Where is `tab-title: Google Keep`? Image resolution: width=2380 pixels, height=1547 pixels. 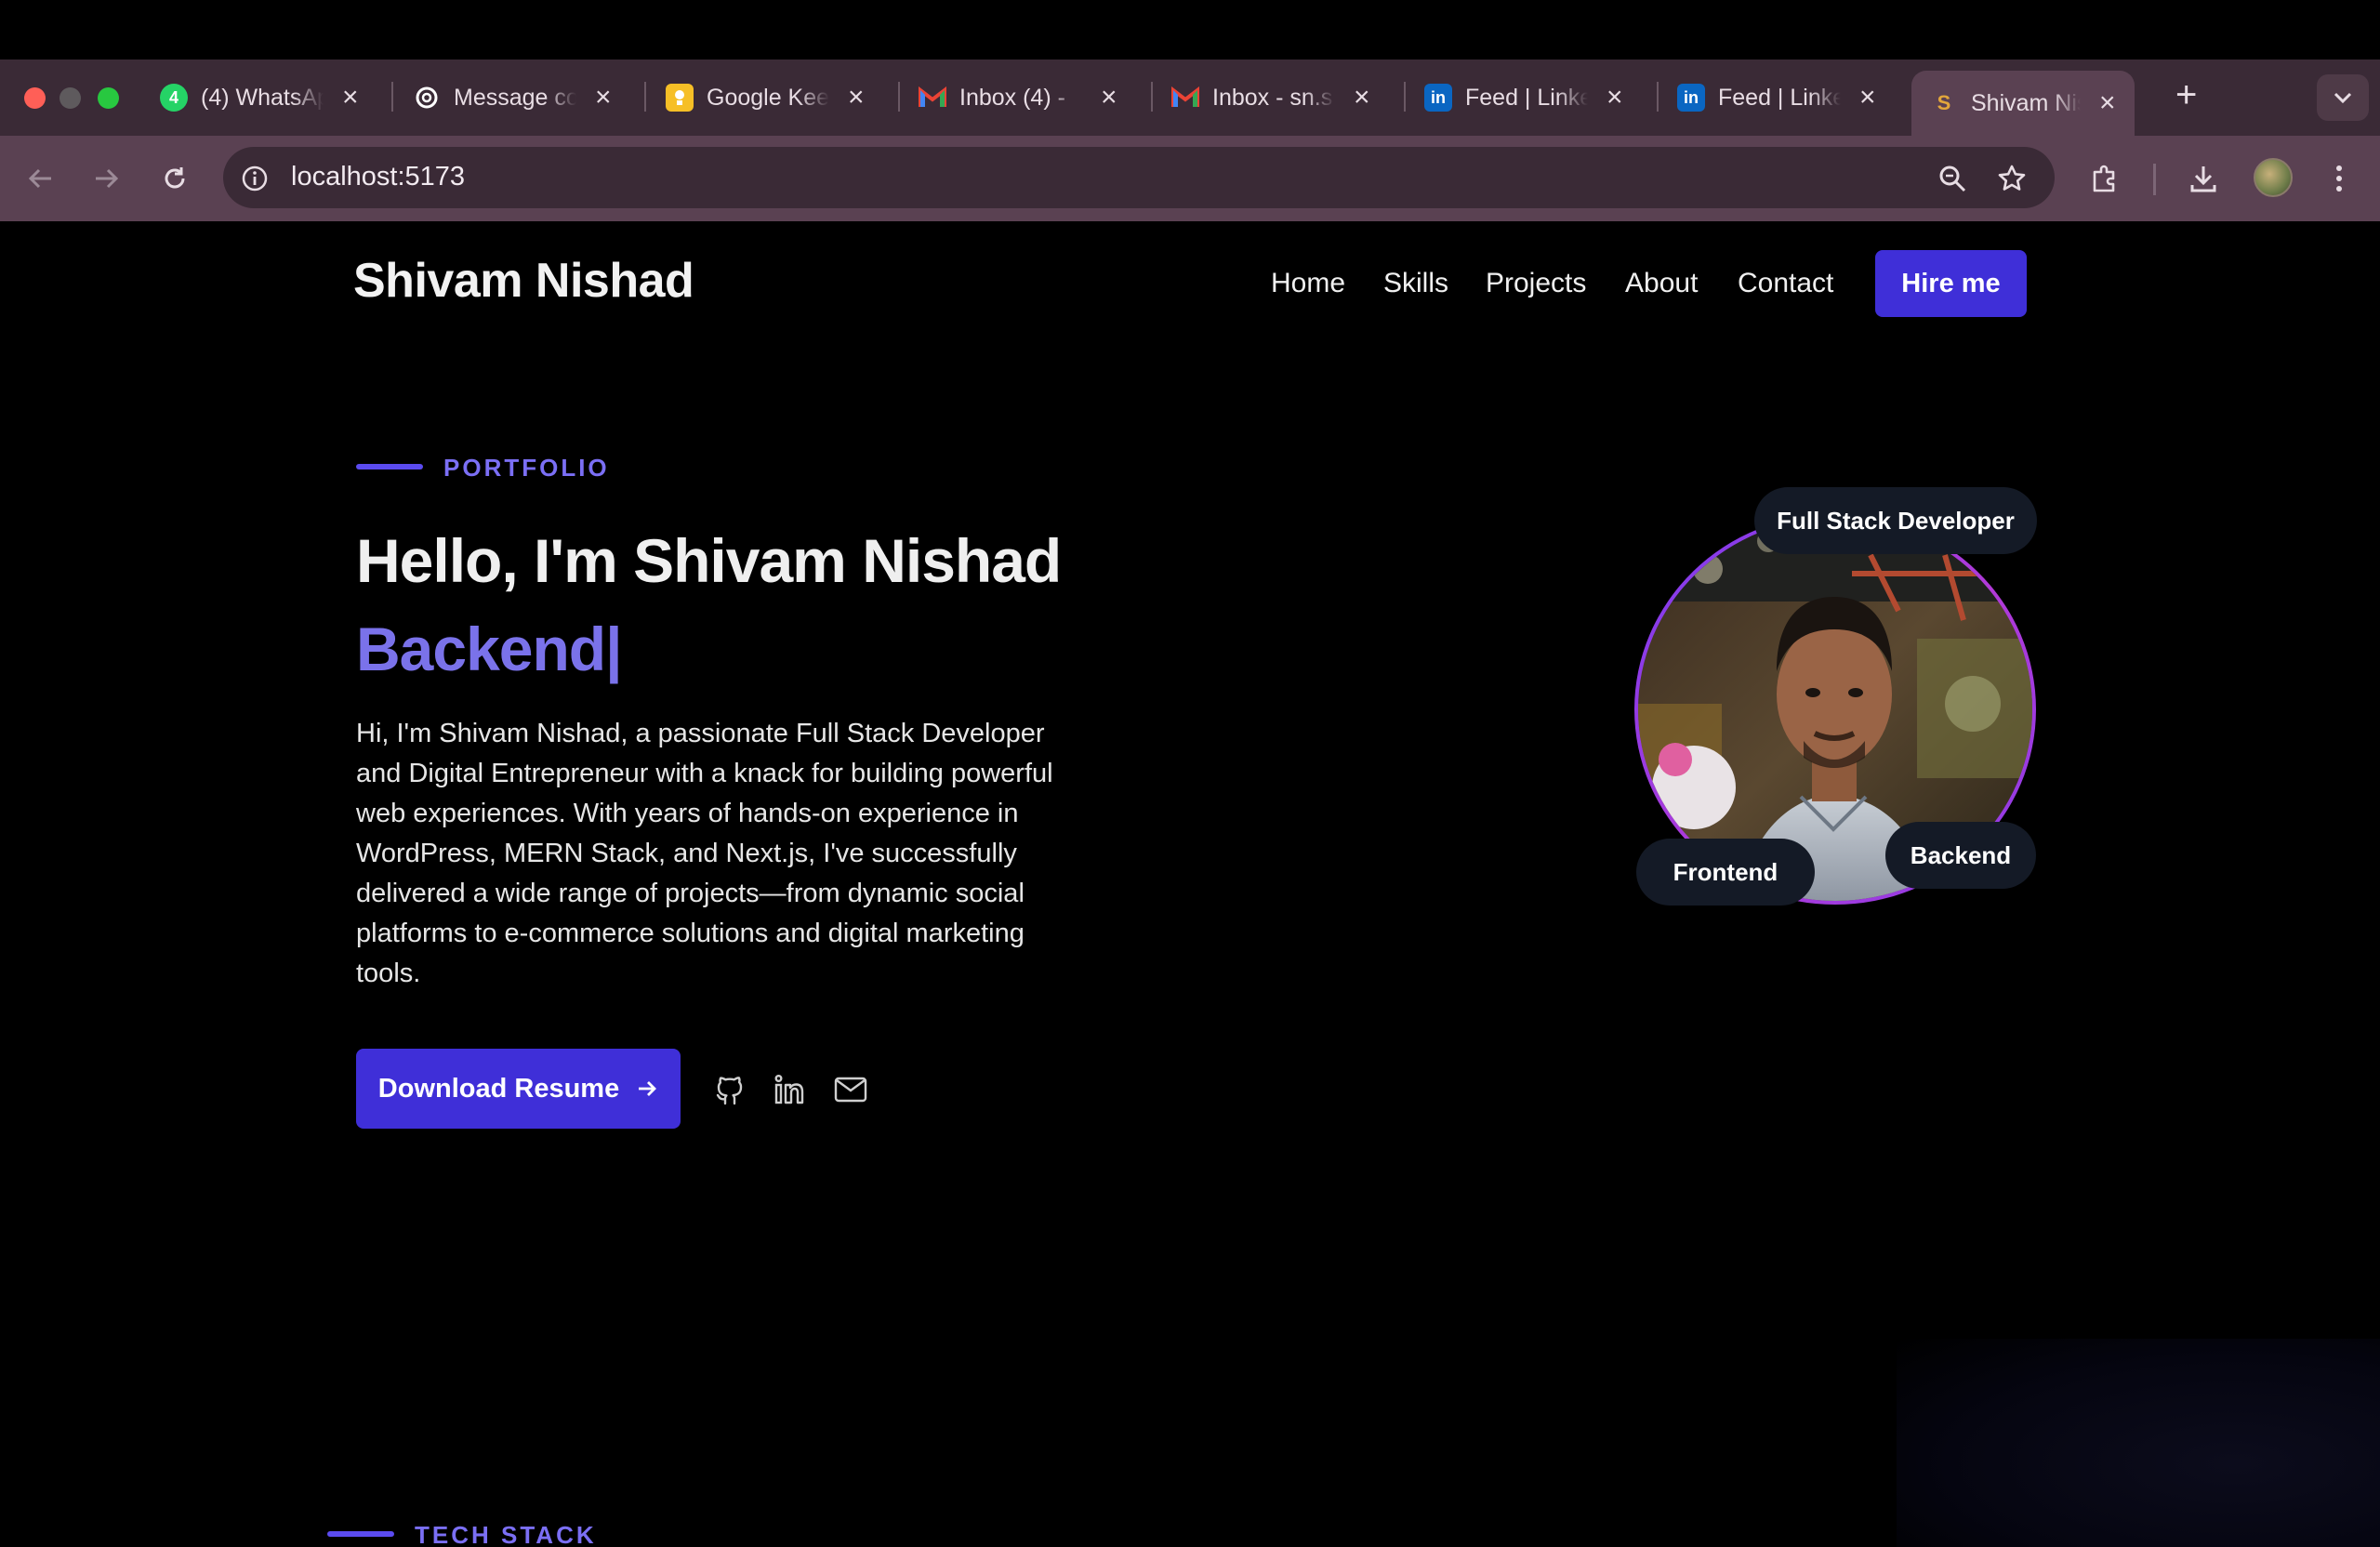
tab-title: Google Keep is located at coordinates (768, 97).